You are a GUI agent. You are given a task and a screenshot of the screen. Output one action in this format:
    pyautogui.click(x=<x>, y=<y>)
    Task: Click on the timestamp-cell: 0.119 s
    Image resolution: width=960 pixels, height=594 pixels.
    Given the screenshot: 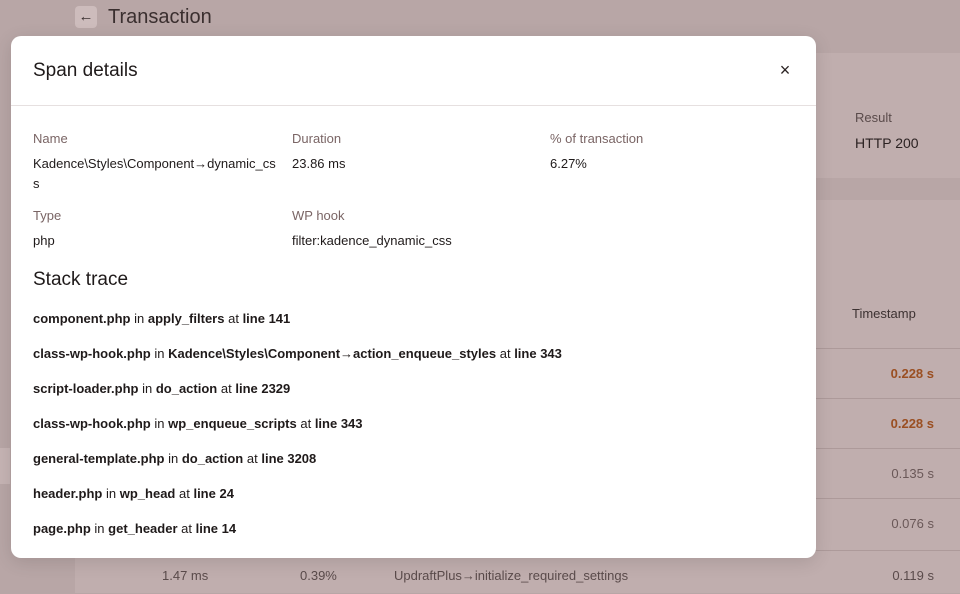 What is the action you would take?
    pyautogui.click(x=913, y=575)
    